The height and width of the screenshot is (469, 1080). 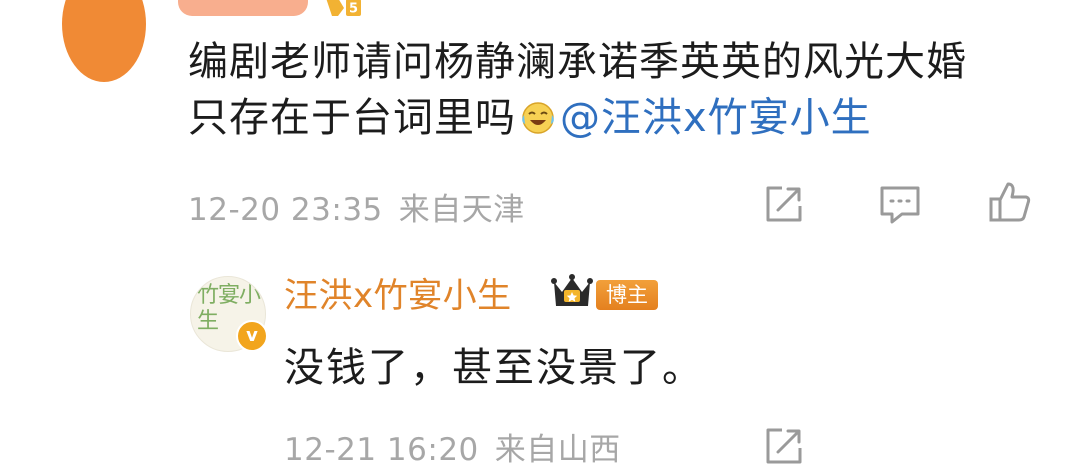 I want to click on comment-line2: 只存在于台词里吗, so click(x=352, y=118).